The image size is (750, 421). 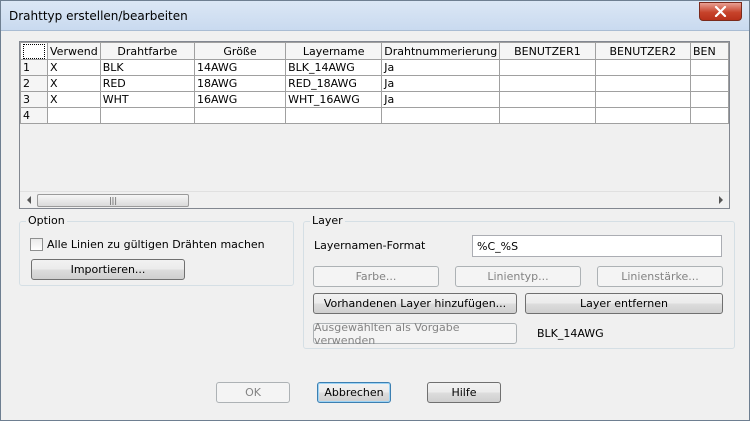 What do you see at coordinates (374, 199) in the screenshot?
I see `horizontal-scrollbar: |||` at bounding box center [374, 199].